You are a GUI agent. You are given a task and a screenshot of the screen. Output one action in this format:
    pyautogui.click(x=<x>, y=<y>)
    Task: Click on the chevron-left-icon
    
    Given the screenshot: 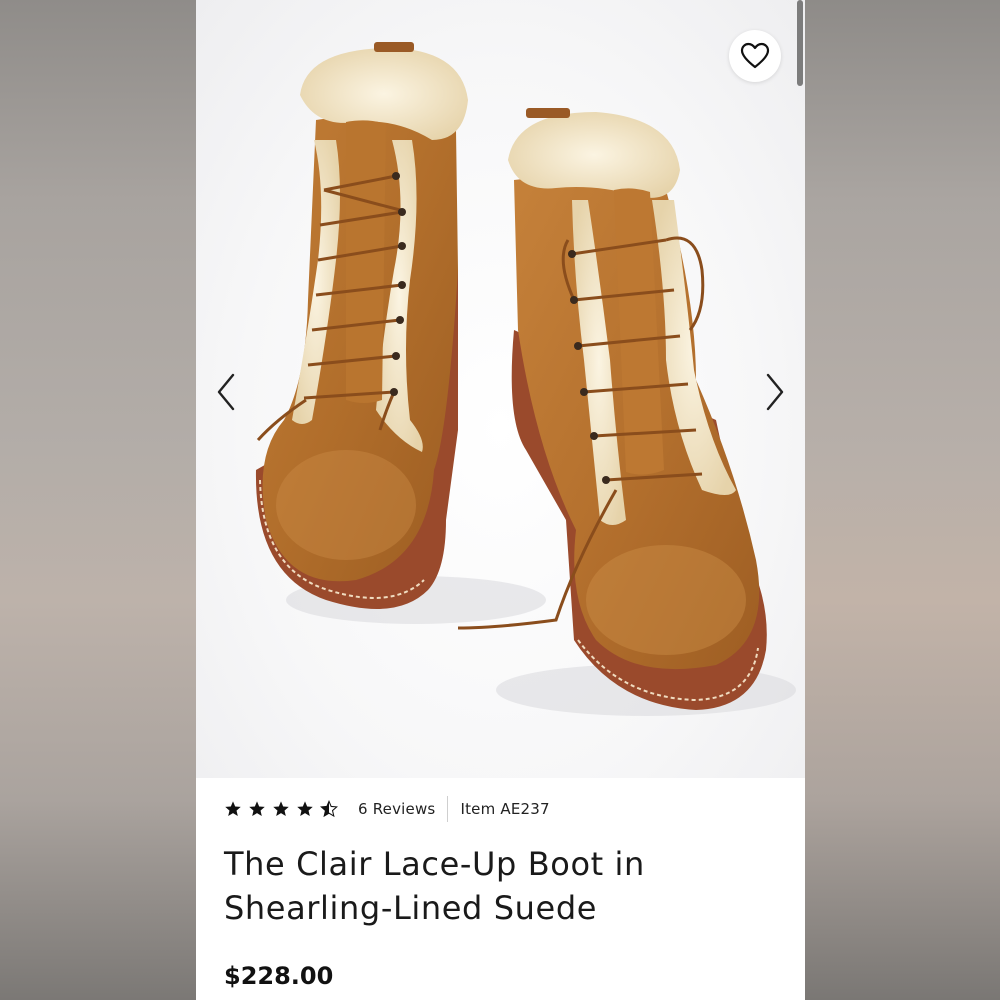 What is the action you would take?
    pyautogui.click(x=226, y=392)
    